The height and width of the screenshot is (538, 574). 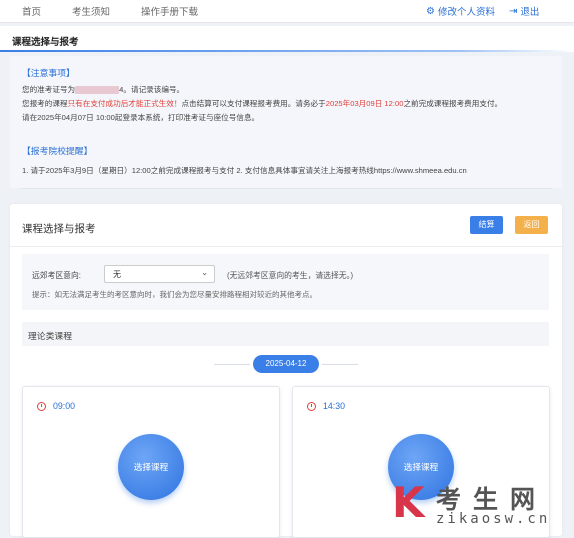 What do you see at coordinates (91, 11) in the screenshot?
I see `nav-candidate-notice: 考生须知` at bounding box center [91, 11].